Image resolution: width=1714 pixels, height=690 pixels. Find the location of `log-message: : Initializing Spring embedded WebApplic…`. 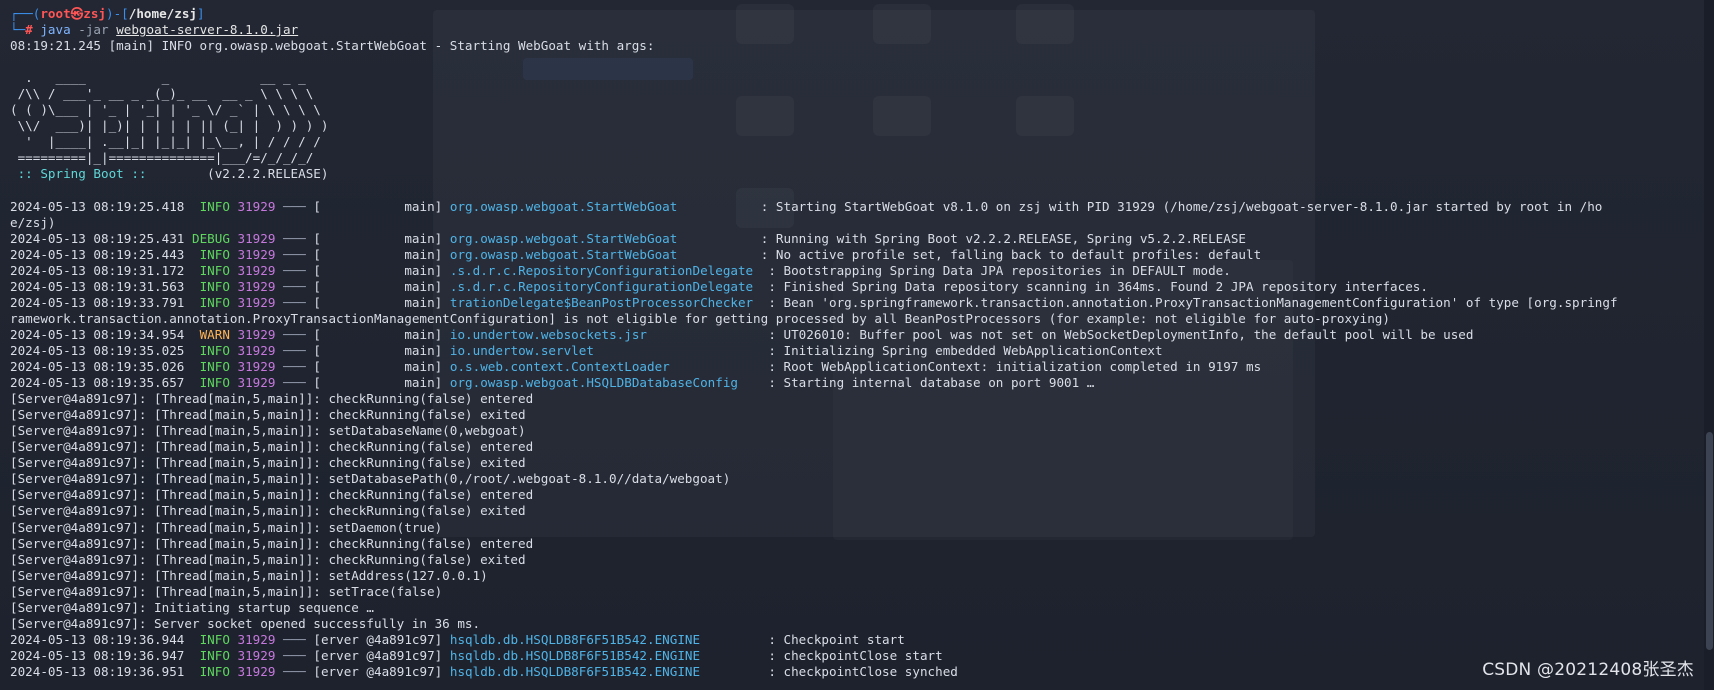

log-message: : Initializing Spring embedded WebApplic… is located at coordinates (965, 350).